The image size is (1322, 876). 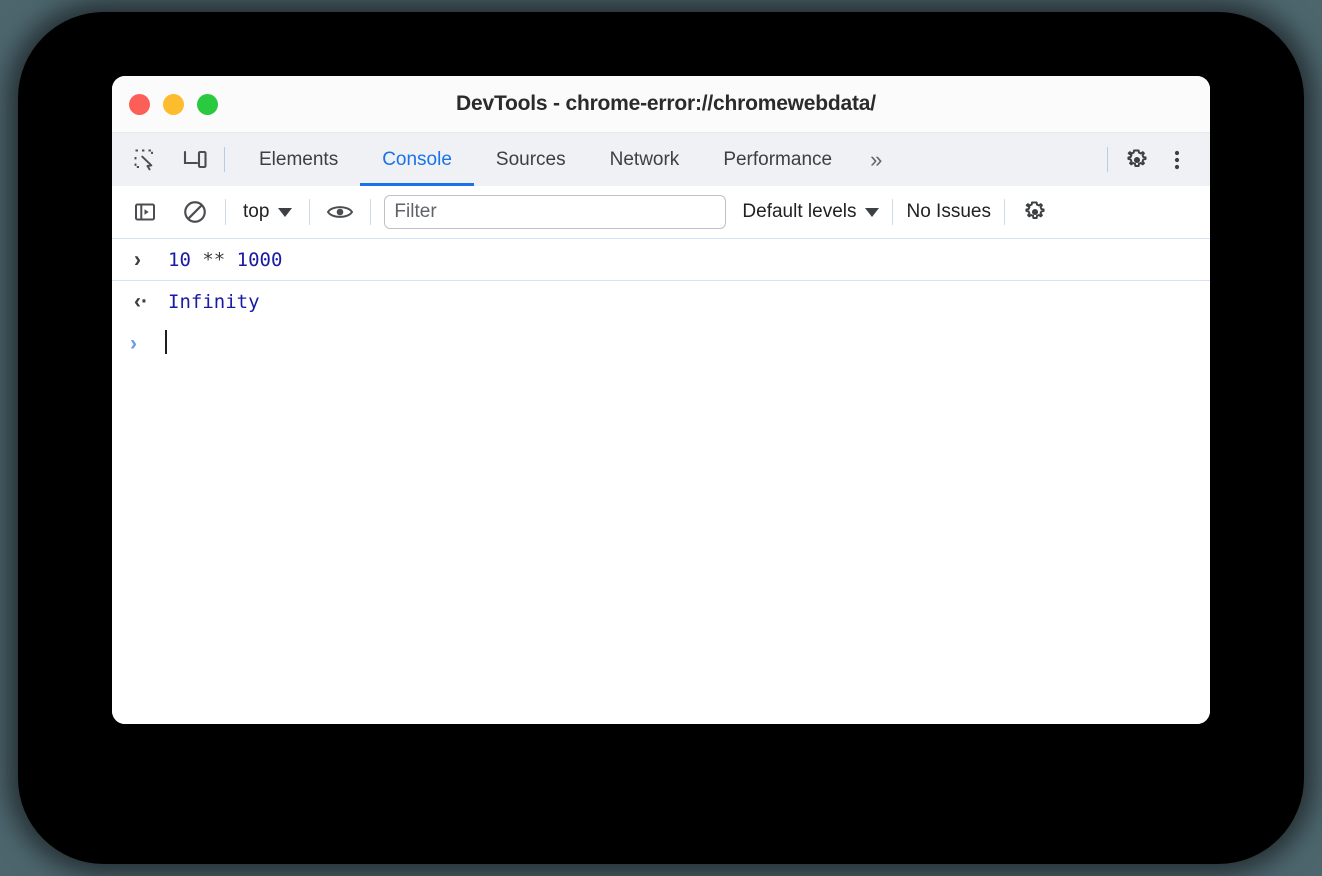 What do you see at coordinates (207, 104) in the screenshot?
I see `maximize-button` at bounding box center [207, 104].